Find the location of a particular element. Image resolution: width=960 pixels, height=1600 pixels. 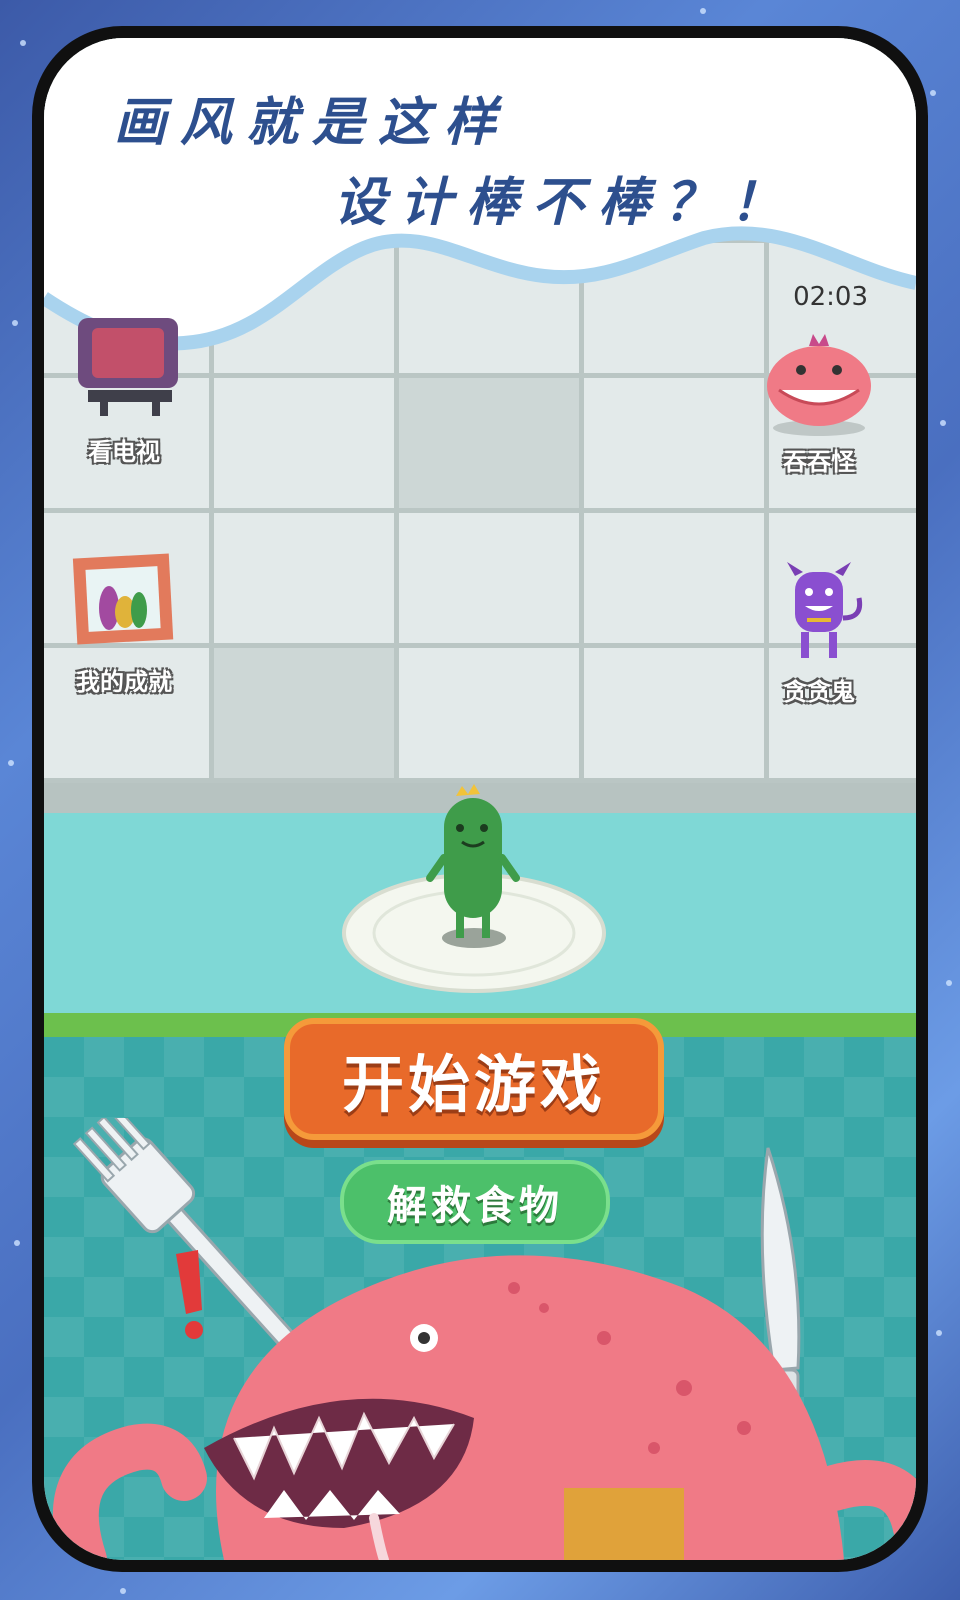

menu-item-achievements: 我的成就 is located at coordinates (124, 622).